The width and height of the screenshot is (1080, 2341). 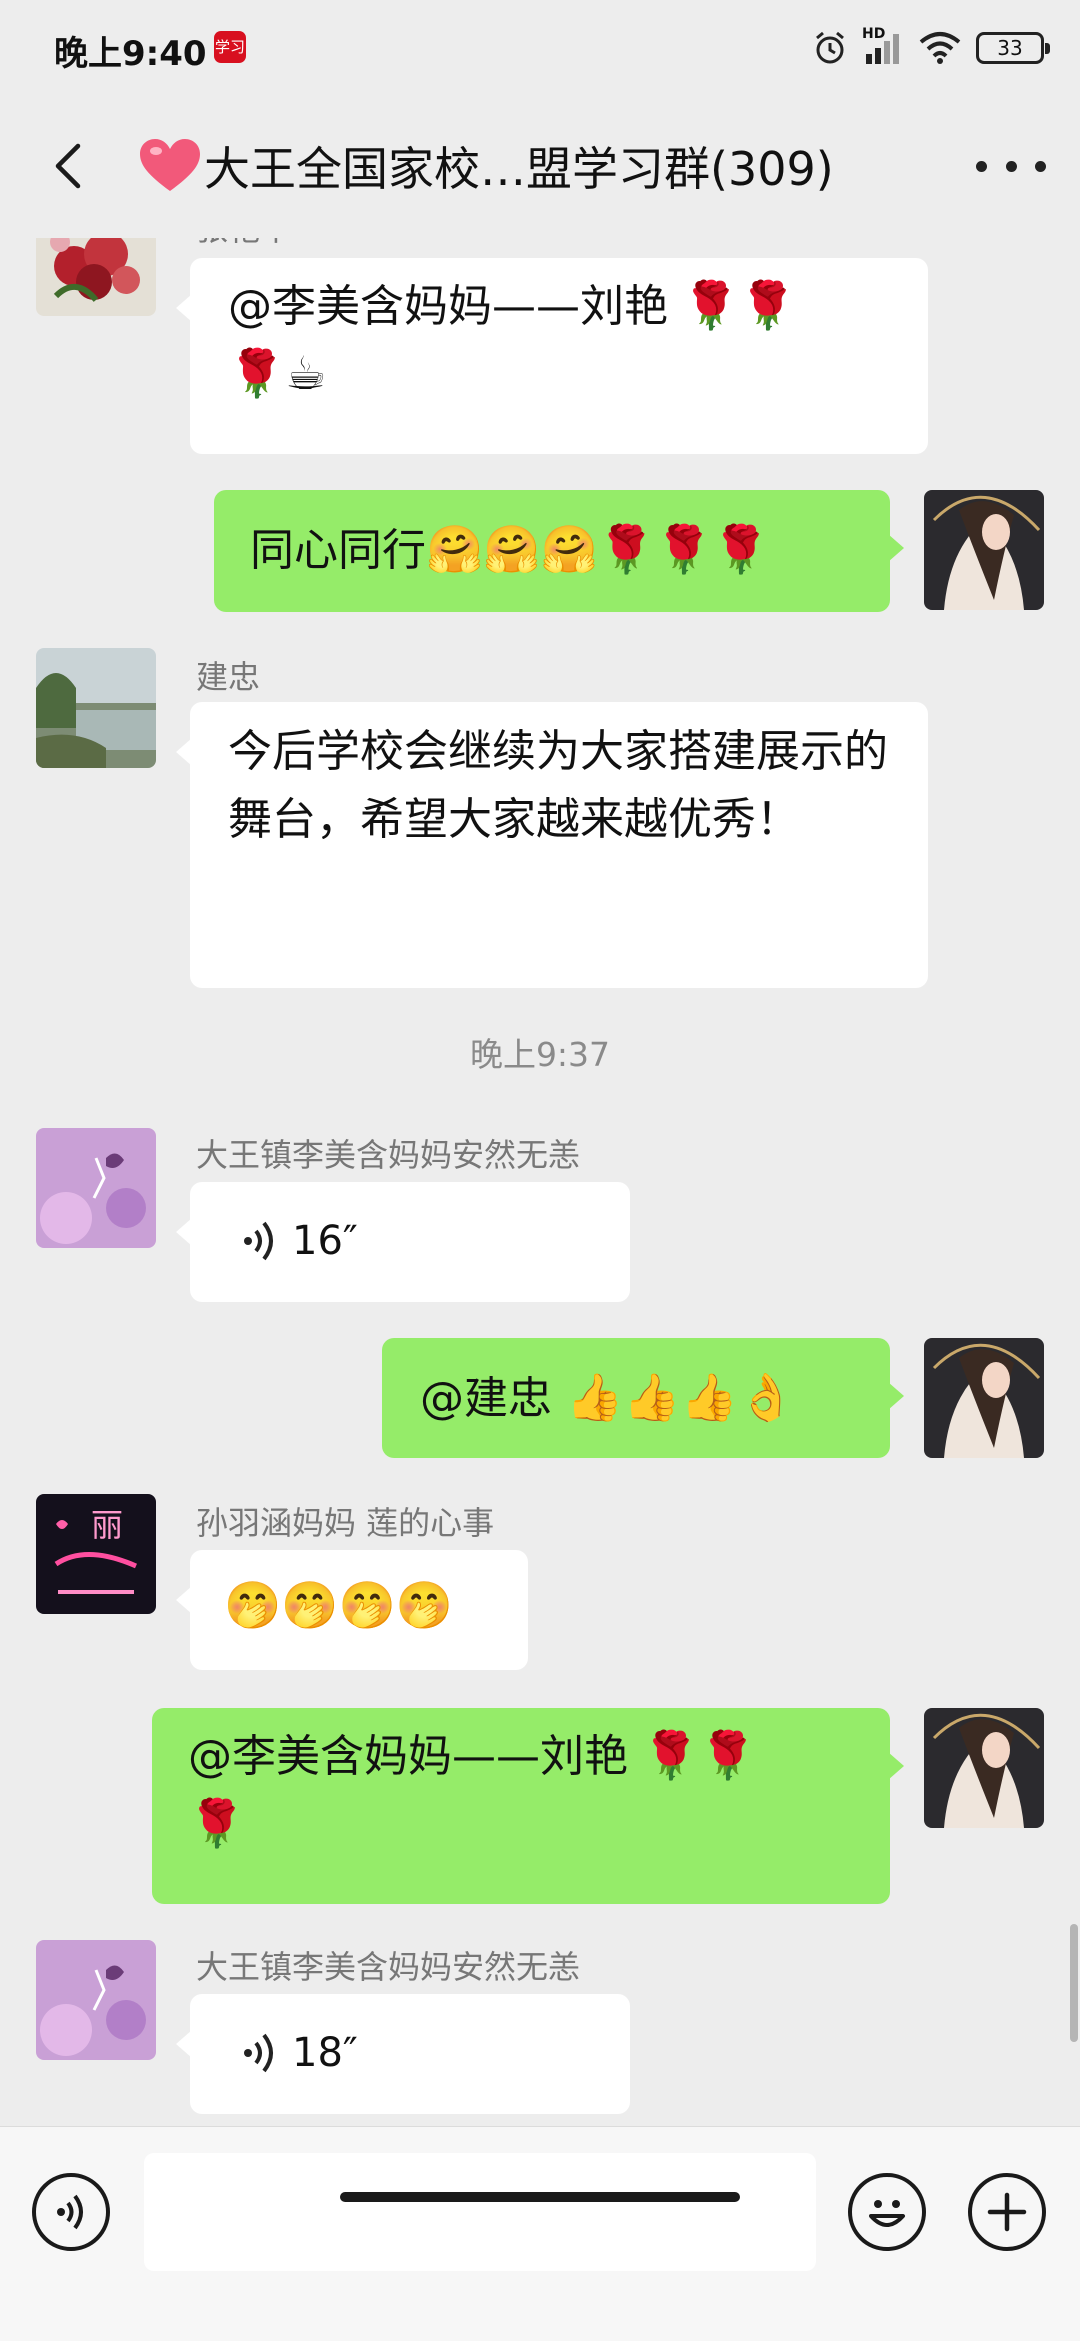 I want to click on rose-emoji: 🌹, so click(x=217, y=1823).